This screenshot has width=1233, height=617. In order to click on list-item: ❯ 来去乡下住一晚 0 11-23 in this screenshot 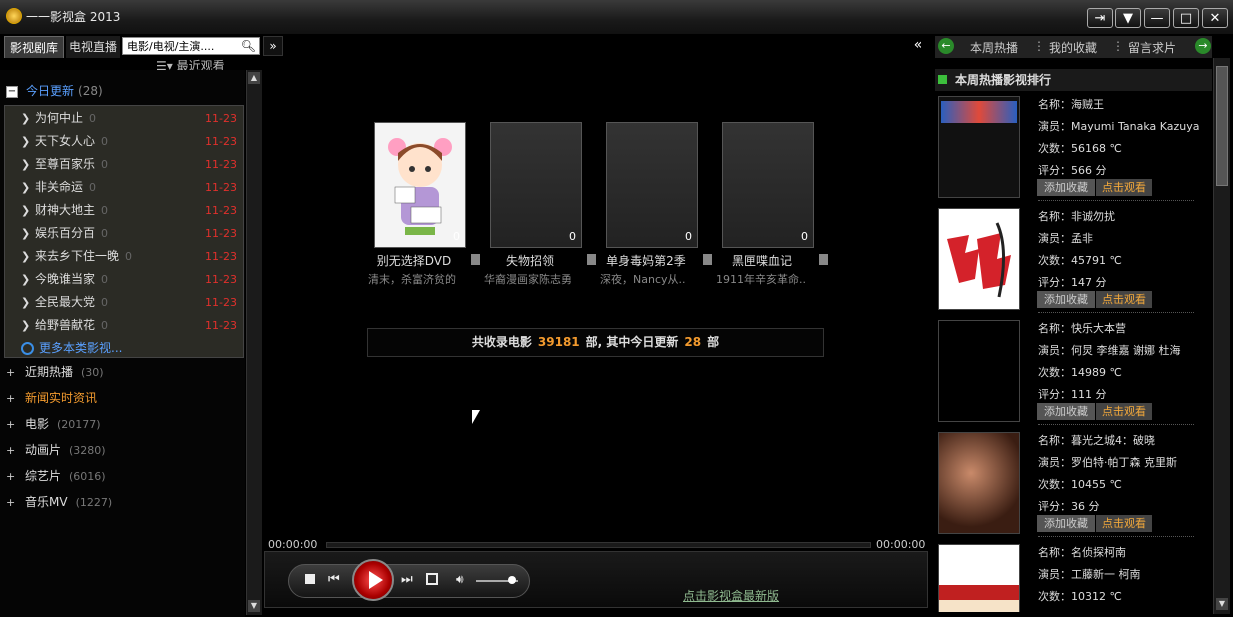, I will do `click(124, 256)`.